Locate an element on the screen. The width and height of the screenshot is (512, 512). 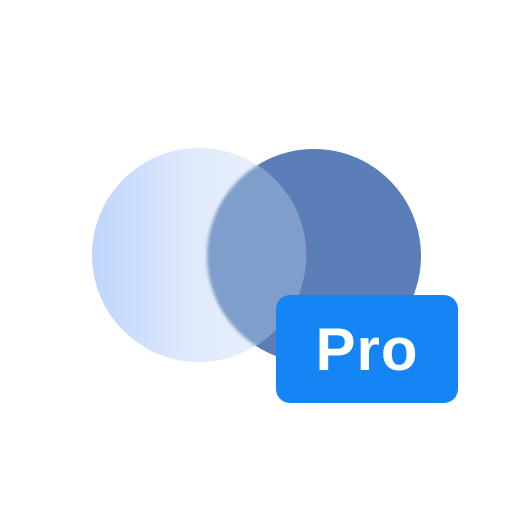
pro-badge-label: Pro is located at coordinates (367, 349).